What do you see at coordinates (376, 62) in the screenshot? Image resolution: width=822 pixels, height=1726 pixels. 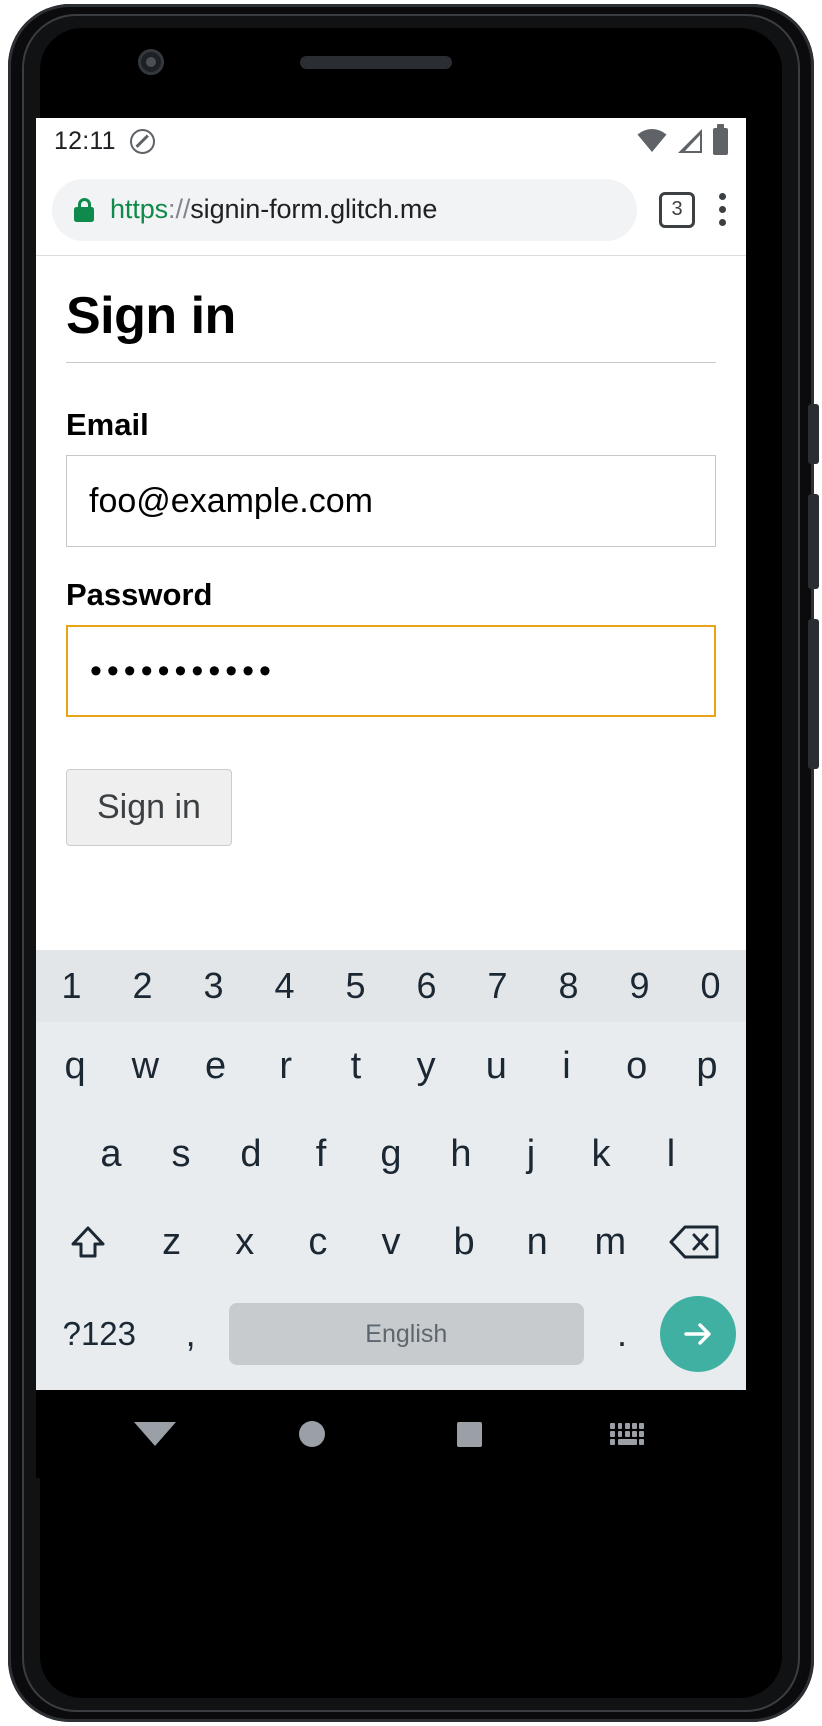 I see `earpiece-speaker` at bounding box center [376, 62].